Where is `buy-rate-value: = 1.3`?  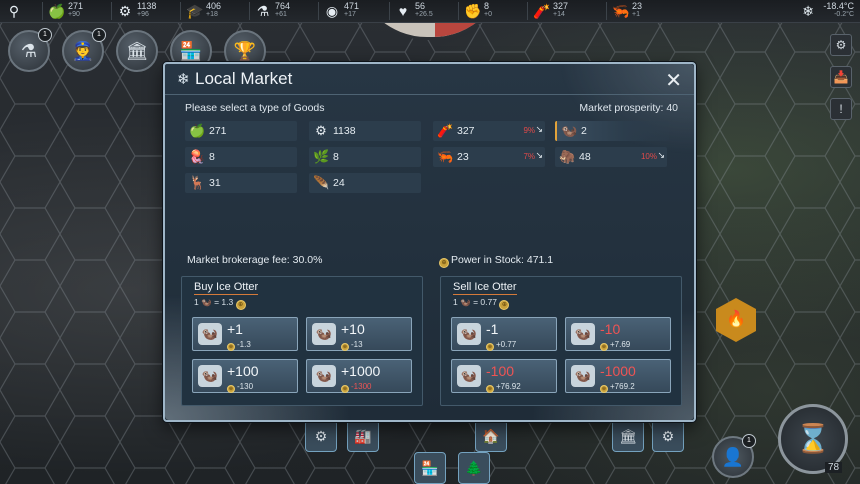 buy-rate-value: = 1.3 is located at coordinates (224, 302).